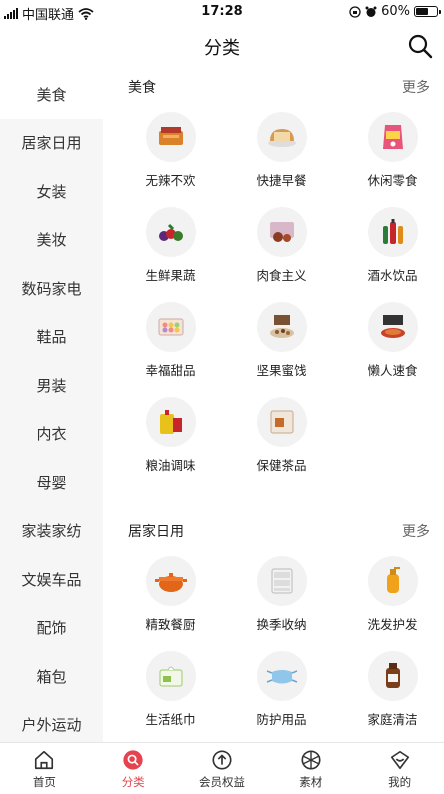  I want to click on sidebar-item: 箱包, so click(51, 676).